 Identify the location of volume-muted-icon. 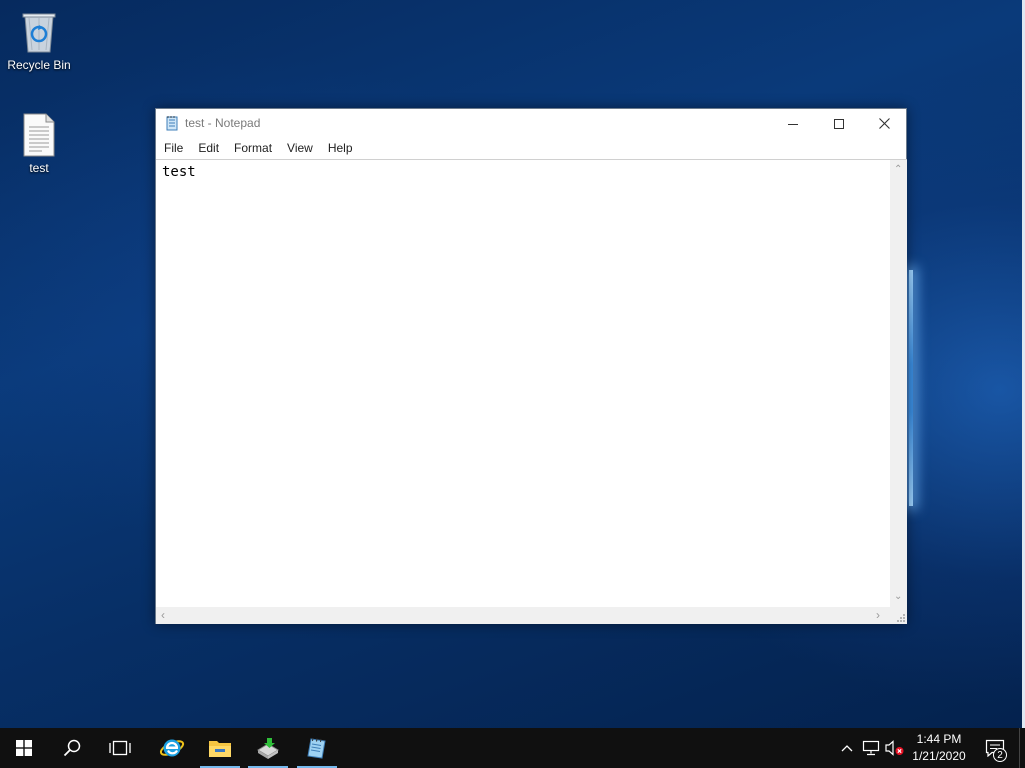
(894, 748).